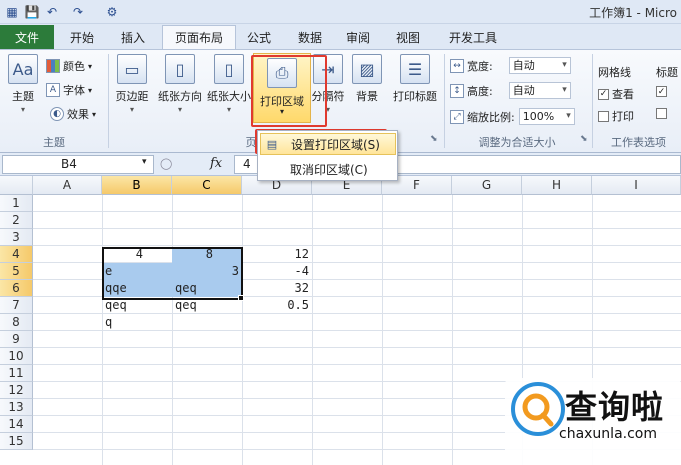  I want to click on theme-fonts-button: A 字体 ▾, so click(69, 90).